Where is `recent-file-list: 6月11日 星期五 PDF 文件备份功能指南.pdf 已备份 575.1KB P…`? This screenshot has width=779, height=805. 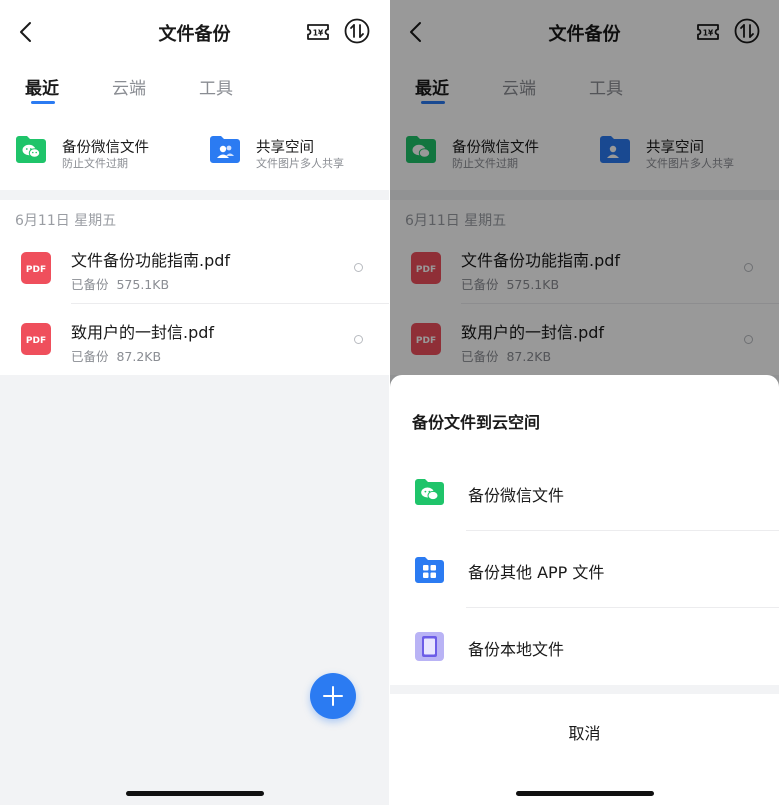
recent-file-list: 6月11日 星期五 PDF 文件备份功能指南.pdf 已备份 575.1KB P… is located at coordinates (194, 287).